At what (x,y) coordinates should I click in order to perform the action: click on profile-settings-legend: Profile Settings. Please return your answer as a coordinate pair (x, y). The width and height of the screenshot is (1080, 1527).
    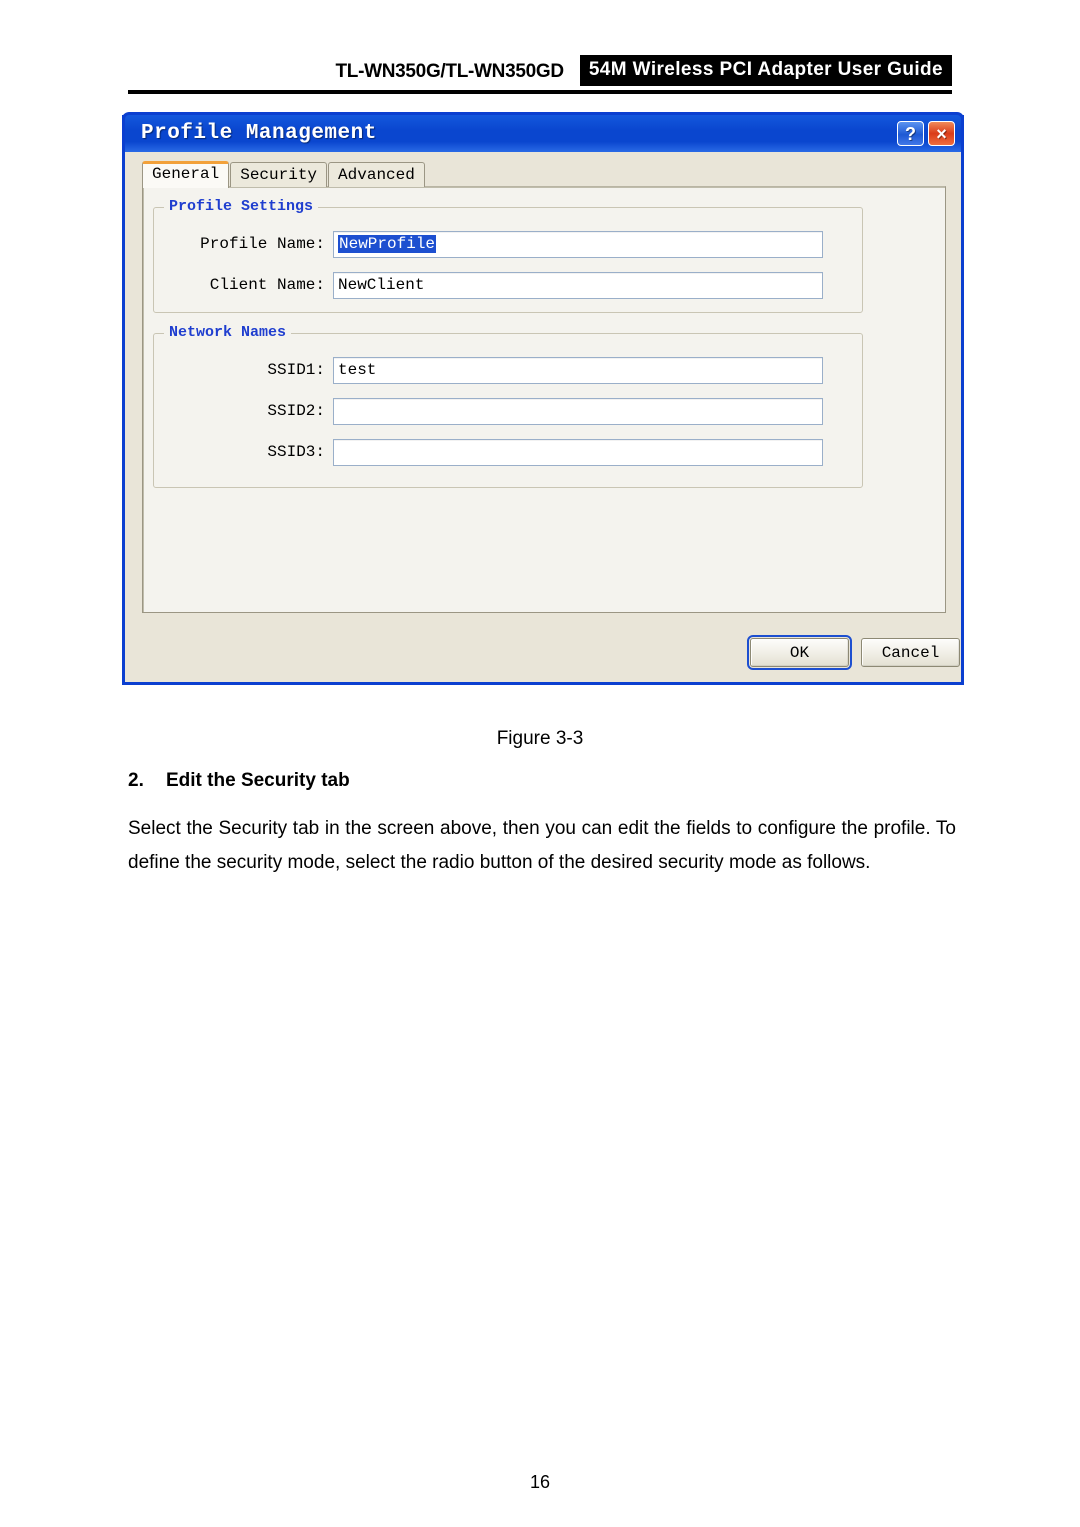
    Looking at the image, I should click on (241, 206).